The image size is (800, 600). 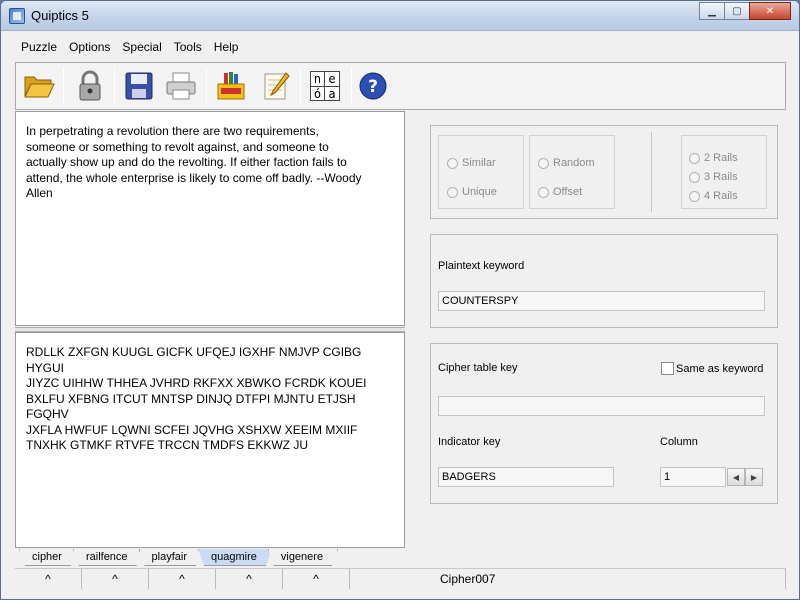 What do you see at coordinates (478, 368) in the screenshot?
I see `cipher-table-key-label: Cipher table key` at bounding box center [478, 368].